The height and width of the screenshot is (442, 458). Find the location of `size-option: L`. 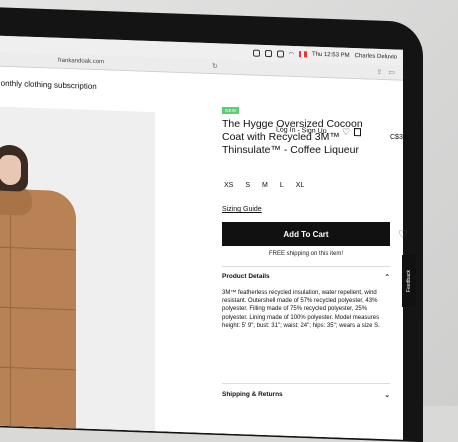

size-option: L is located at coordinates (282, 185).